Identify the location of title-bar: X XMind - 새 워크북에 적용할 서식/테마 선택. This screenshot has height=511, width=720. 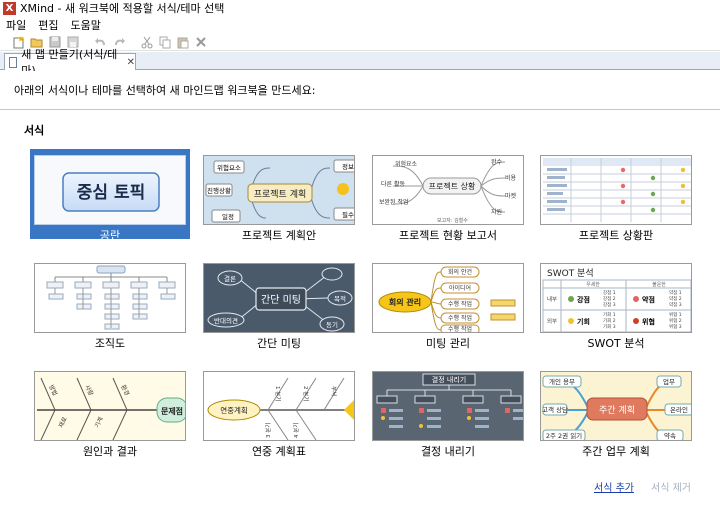
(360, 8).